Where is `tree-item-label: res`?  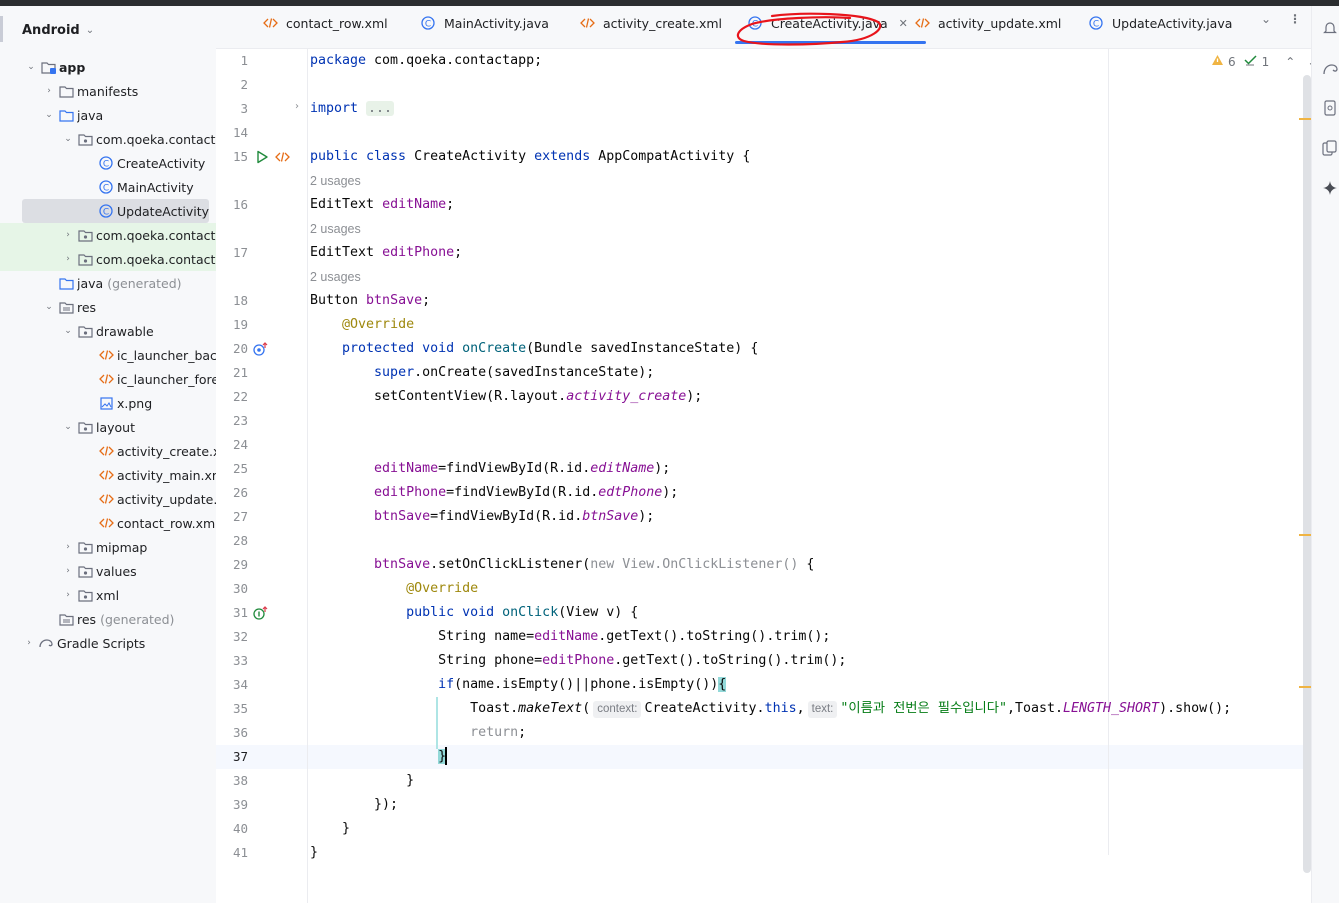
tree-item-label: res is located at coordinates (87, 619).